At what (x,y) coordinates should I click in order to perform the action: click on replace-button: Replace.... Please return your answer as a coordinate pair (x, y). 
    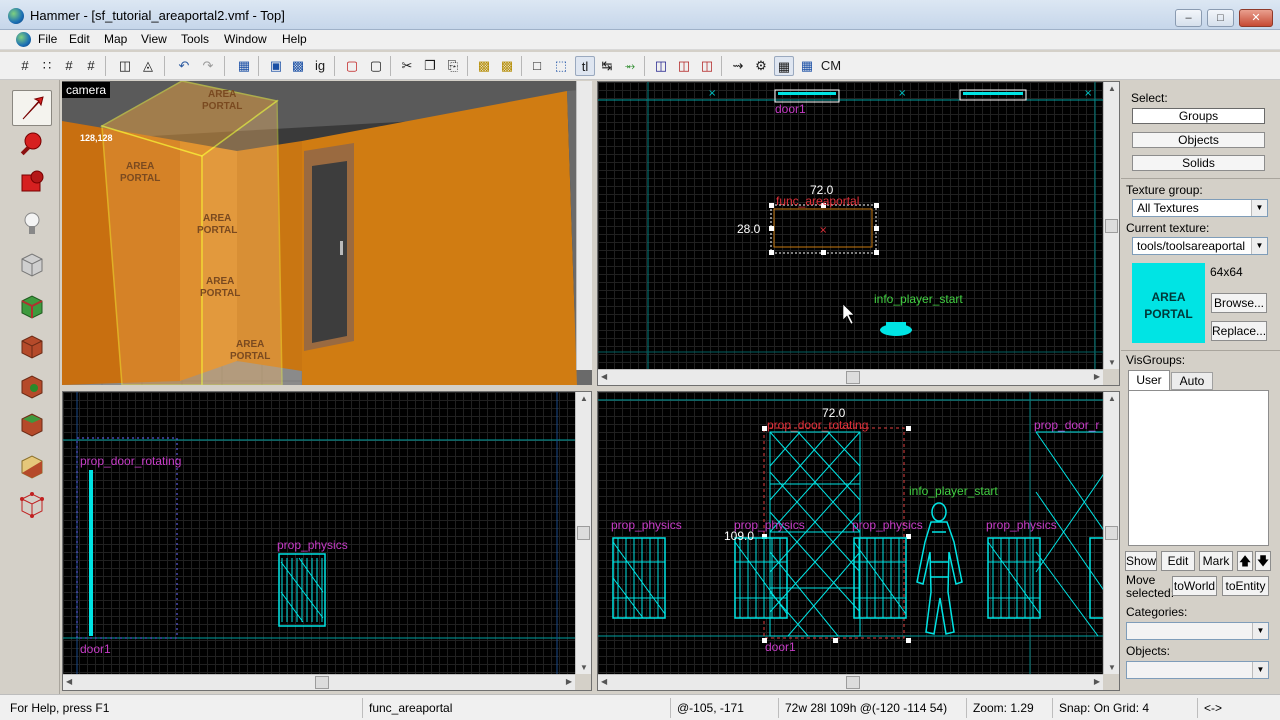
    Looking at the image, I should click on (1239, 331).